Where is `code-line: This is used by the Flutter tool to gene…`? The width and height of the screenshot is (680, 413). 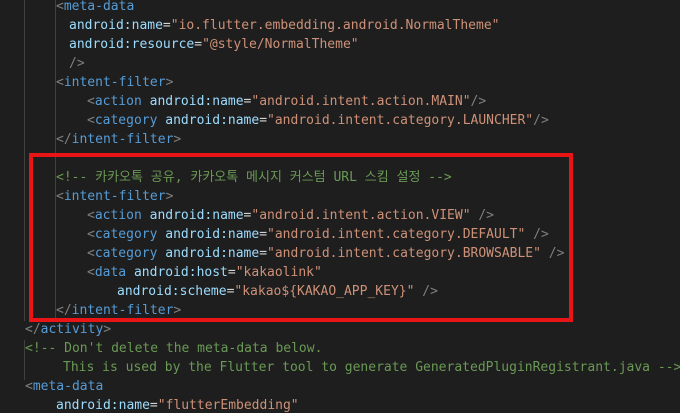 code-line: This is used by the Flutter tool to gene… is located at coordinates (371, 367).